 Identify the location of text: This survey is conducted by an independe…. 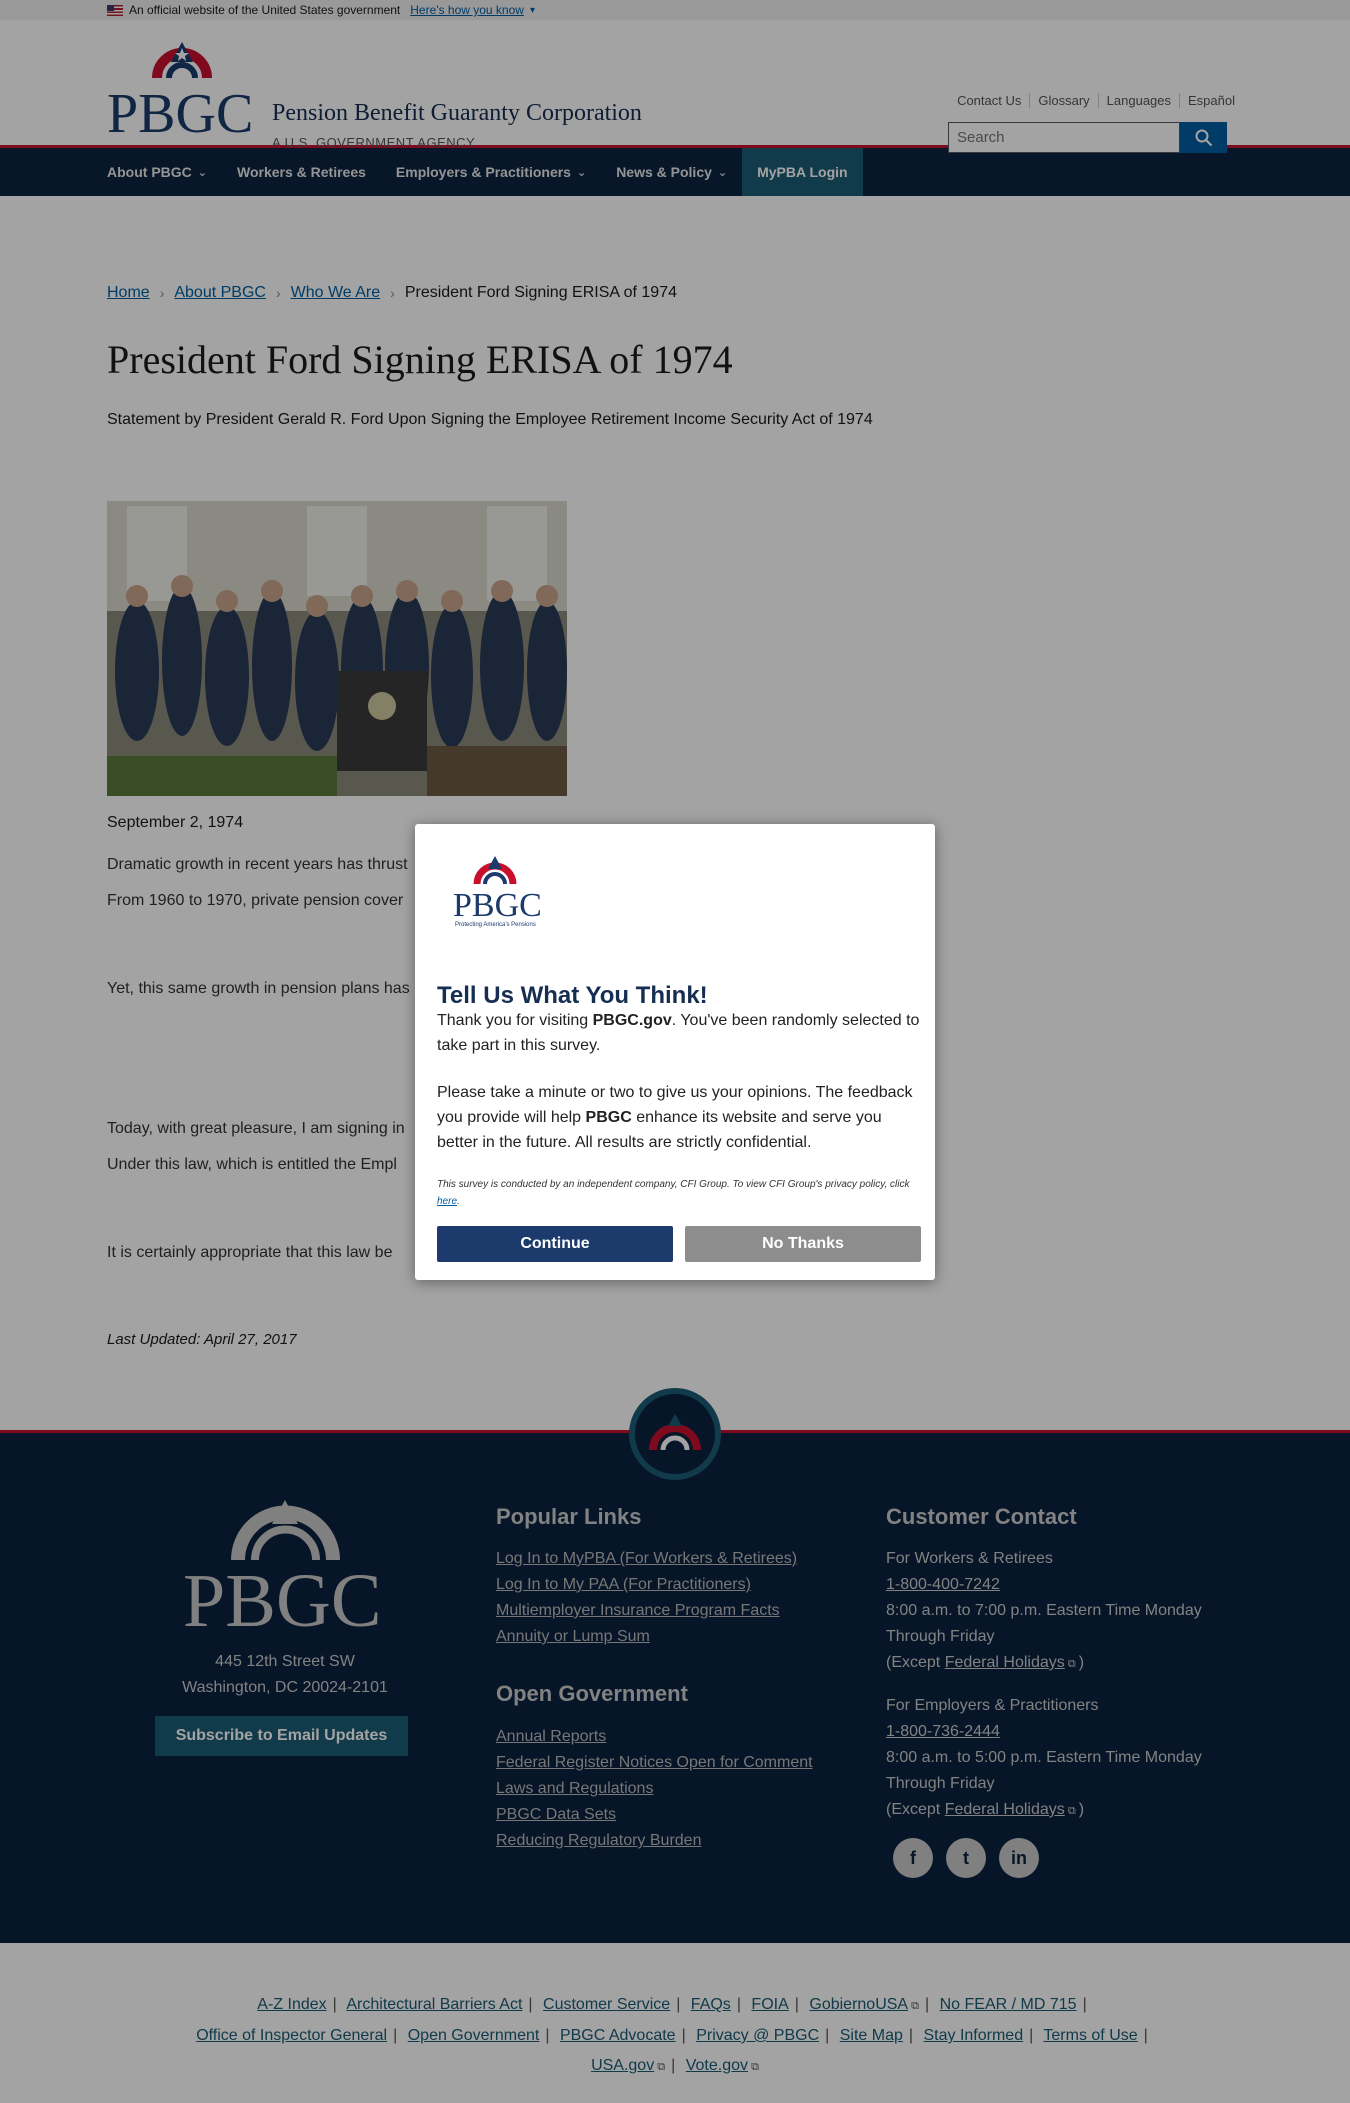
(673, 1184).